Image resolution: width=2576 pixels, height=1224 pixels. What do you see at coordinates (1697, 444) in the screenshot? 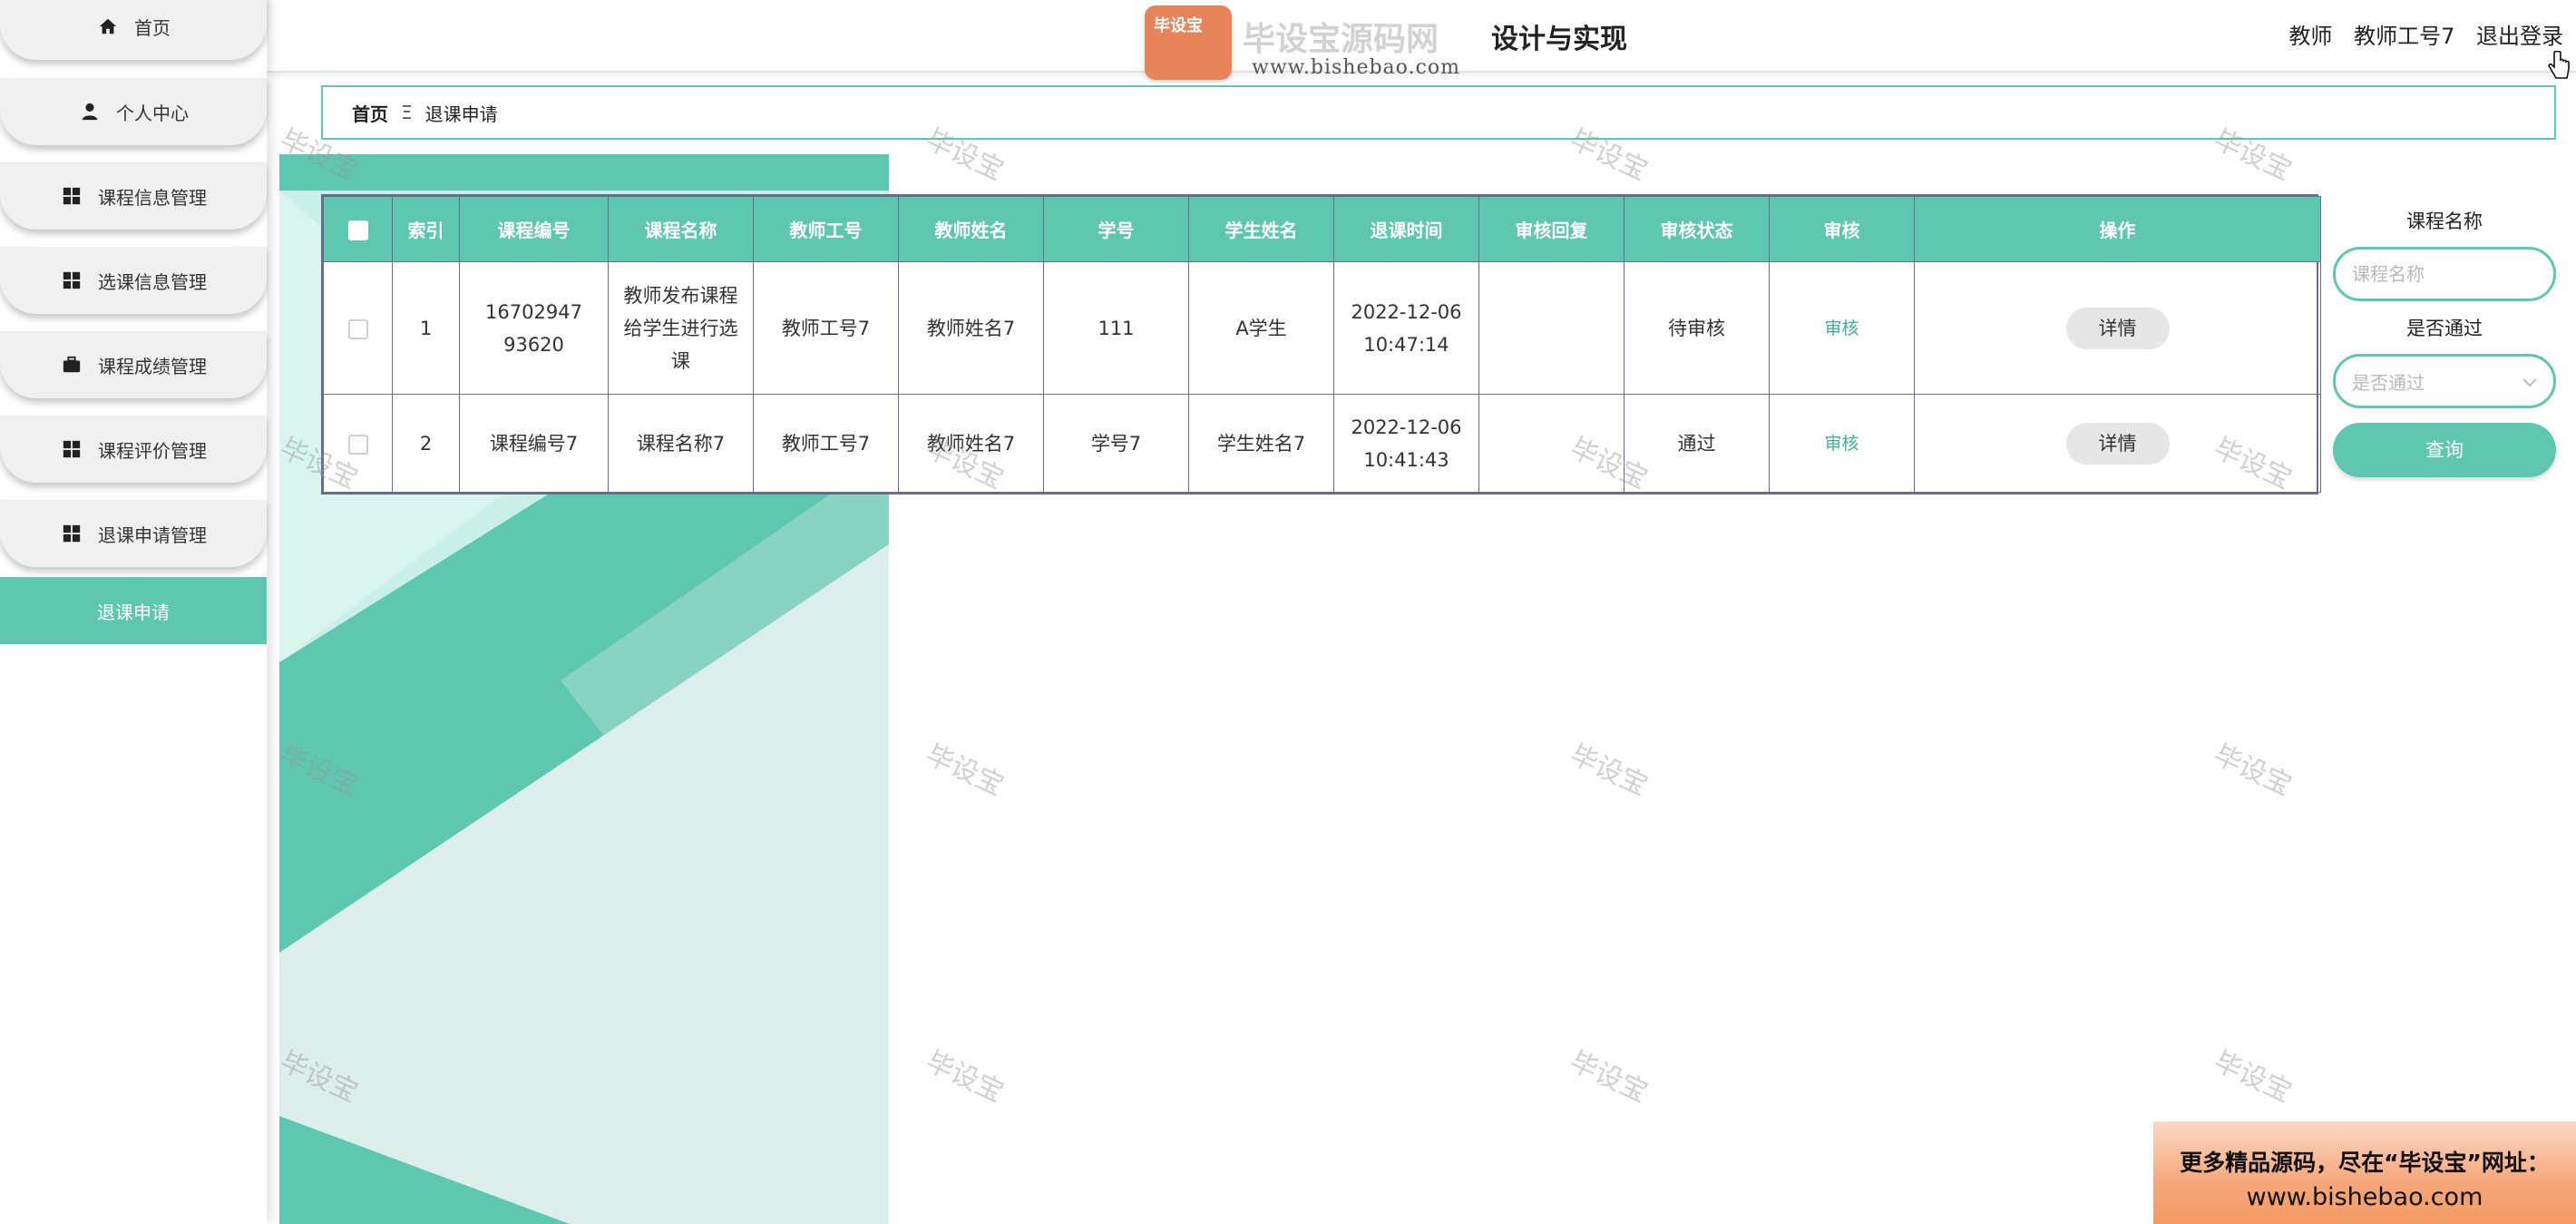
I see `cell-status: 通过` at bounding box center [1697, 444].